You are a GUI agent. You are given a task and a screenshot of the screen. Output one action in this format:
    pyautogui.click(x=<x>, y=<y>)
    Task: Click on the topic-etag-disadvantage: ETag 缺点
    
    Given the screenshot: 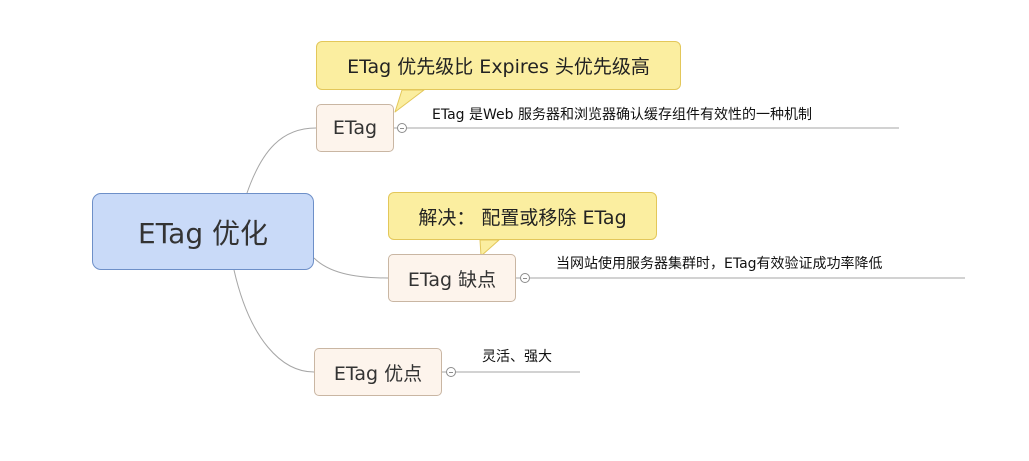 What is the action you would take?
    pyautogui.click(x=452, y=278)
    